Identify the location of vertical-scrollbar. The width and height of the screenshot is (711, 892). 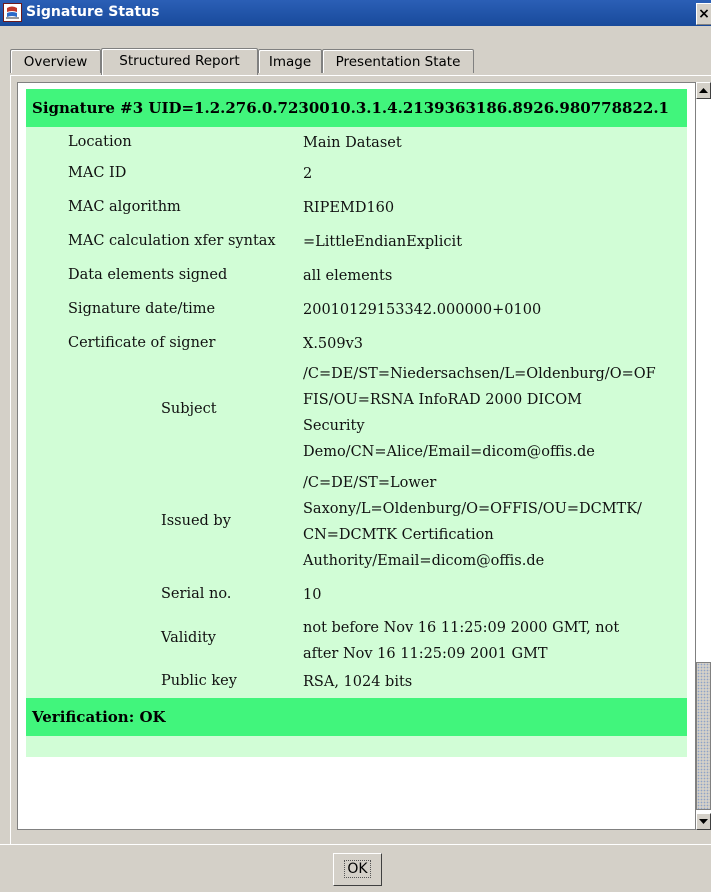
(703, 456).